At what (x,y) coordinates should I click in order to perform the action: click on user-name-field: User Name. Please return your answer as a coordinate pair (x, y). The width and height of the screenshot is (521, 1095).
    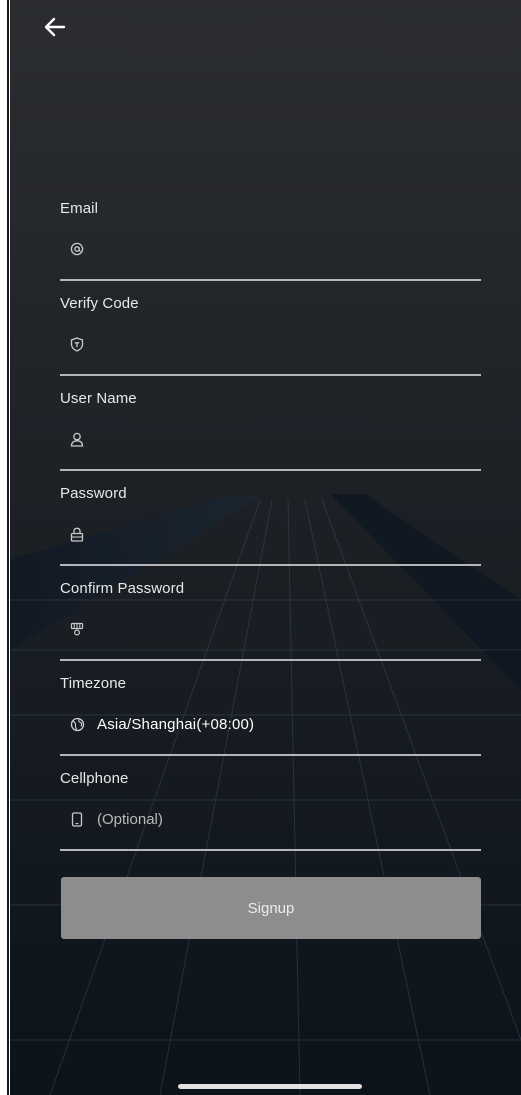
    Looking at the image, I should click on (270, 433).